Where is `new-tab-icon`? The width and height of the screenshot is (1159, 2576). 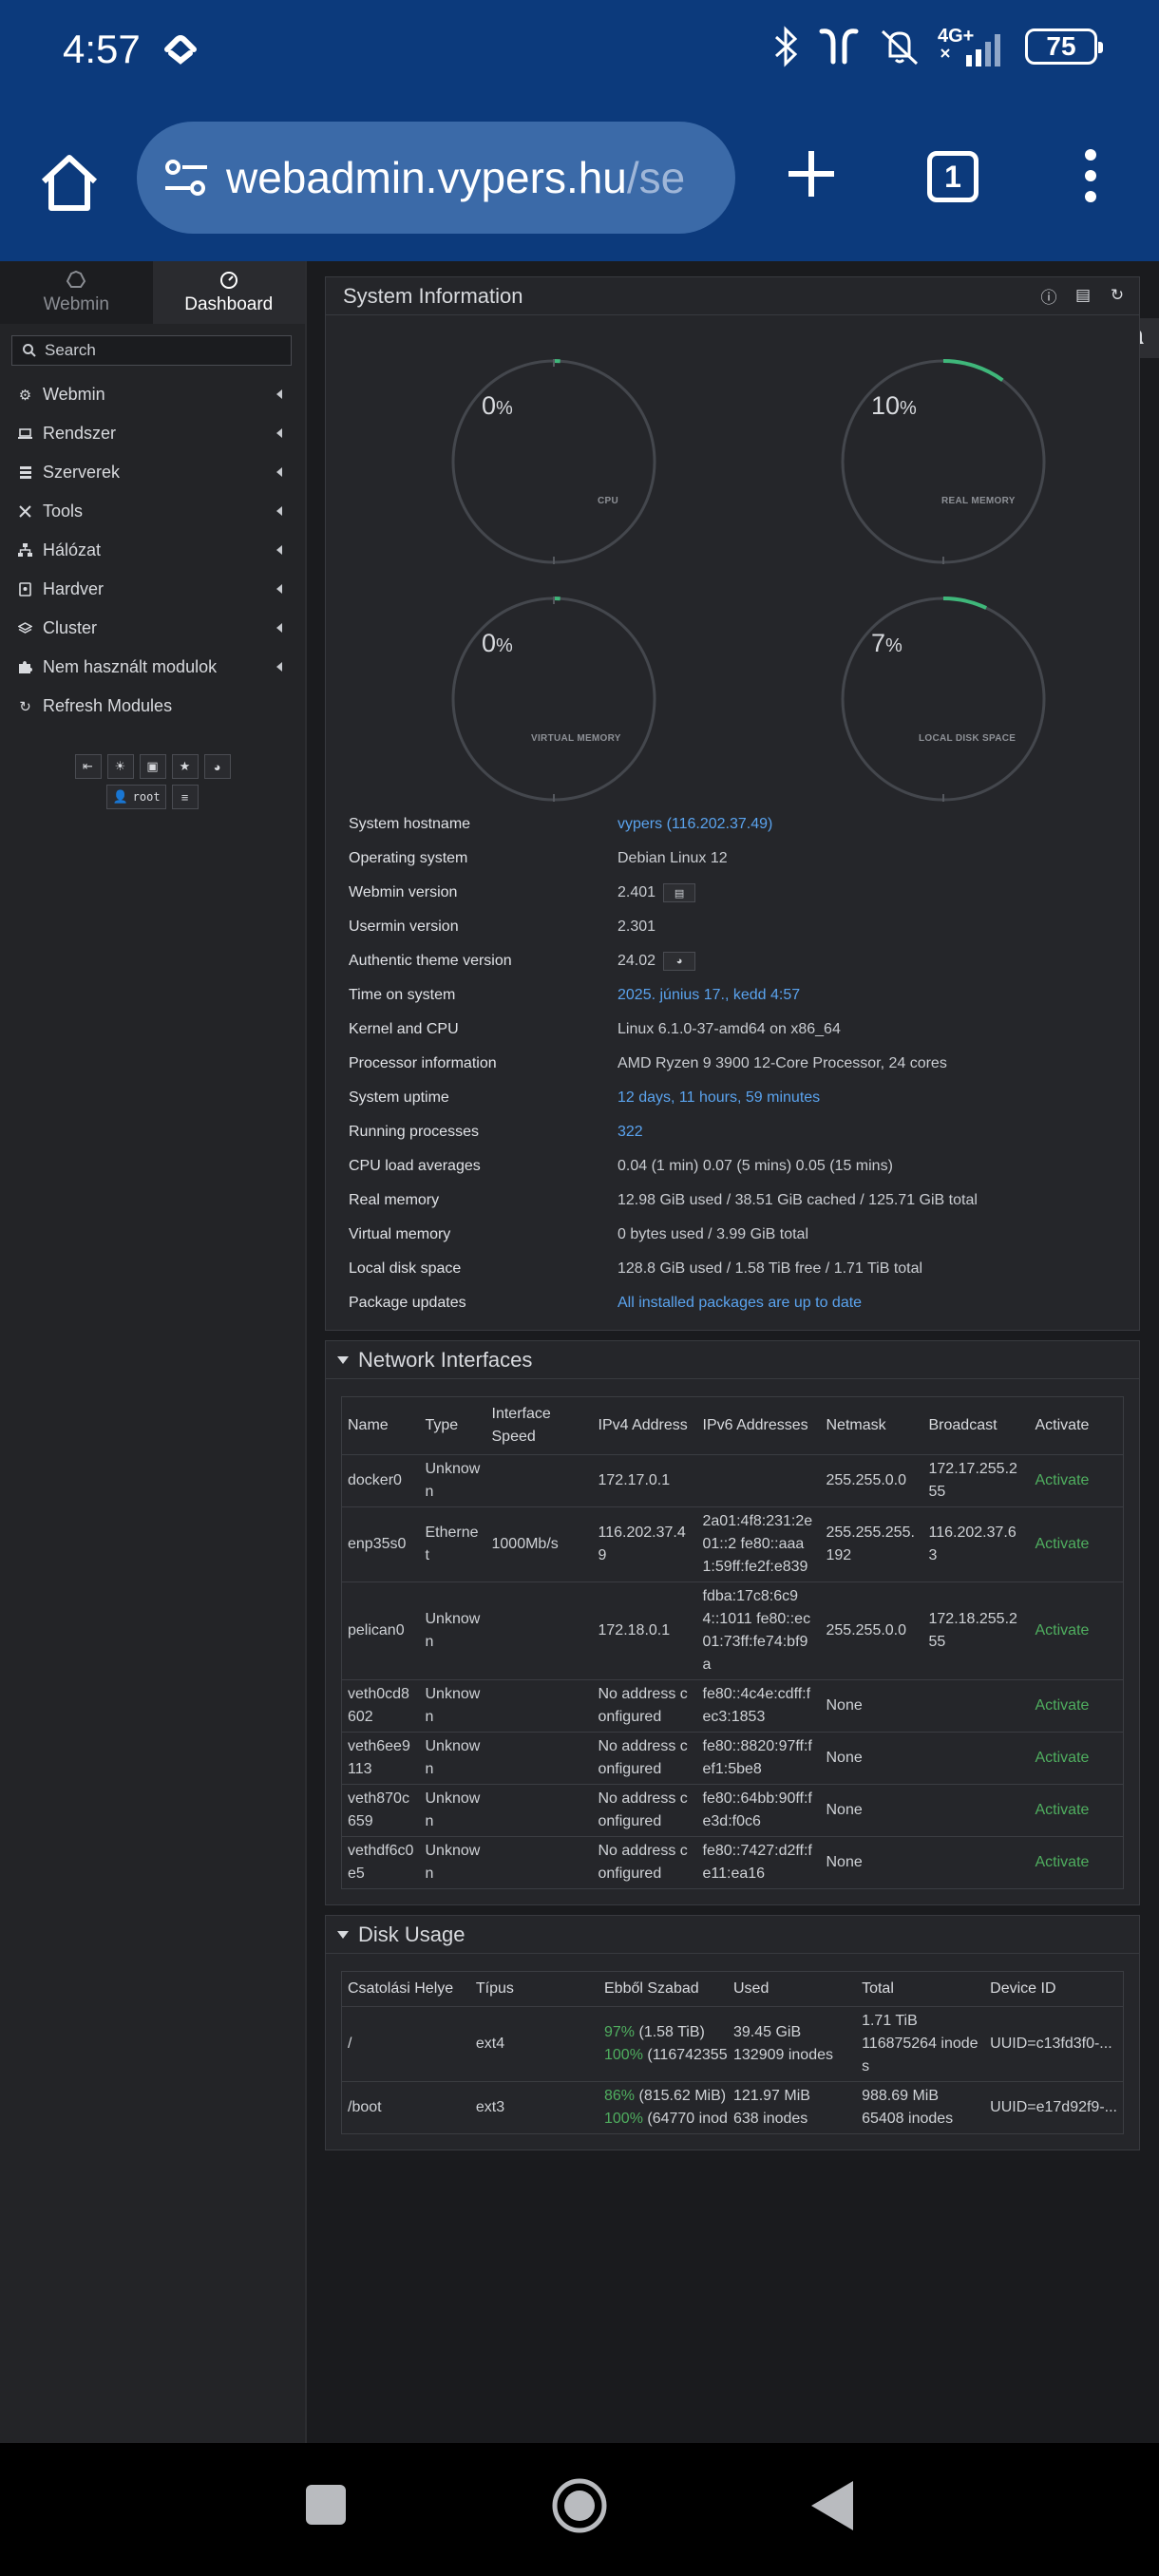
new-tab-icon is located at coordinates (811, 173).